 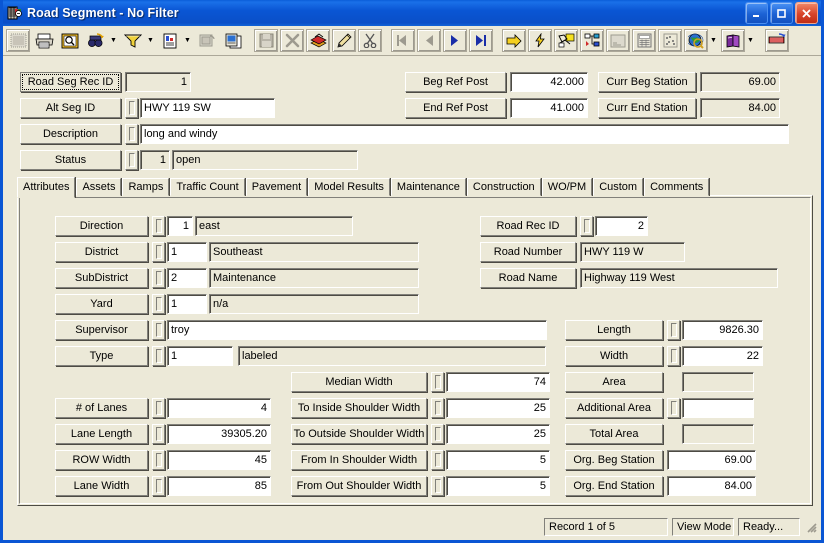 I want to click on org-end-station-input: 84.00, so click(x=711, y=486).